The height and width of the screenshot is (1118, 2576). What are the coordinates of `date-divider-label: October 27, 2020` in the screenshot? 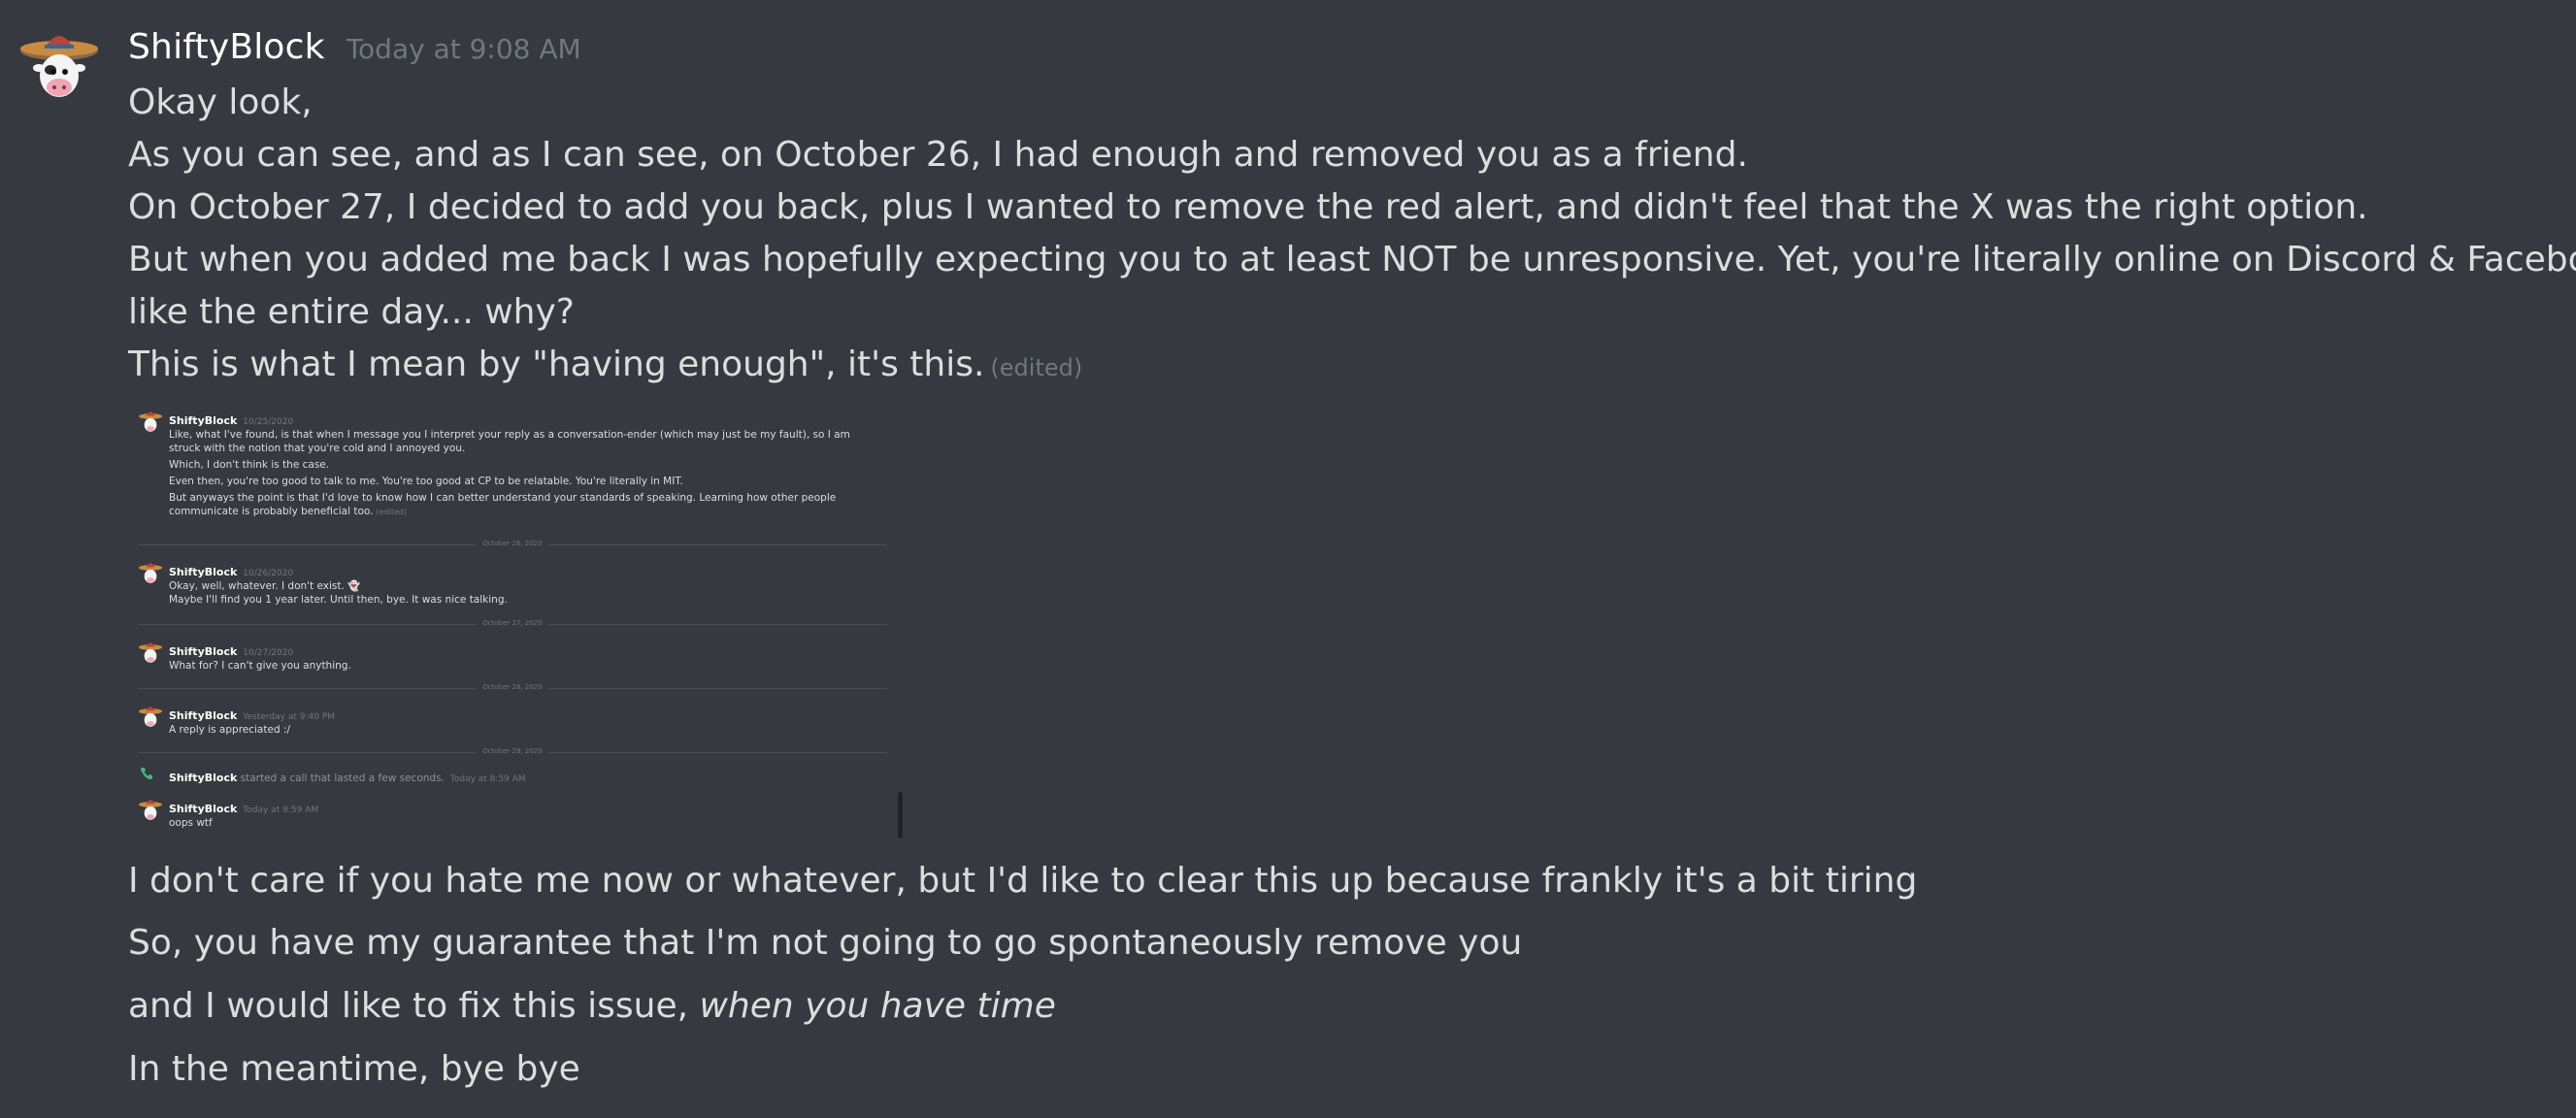 It's located at (513, 623).